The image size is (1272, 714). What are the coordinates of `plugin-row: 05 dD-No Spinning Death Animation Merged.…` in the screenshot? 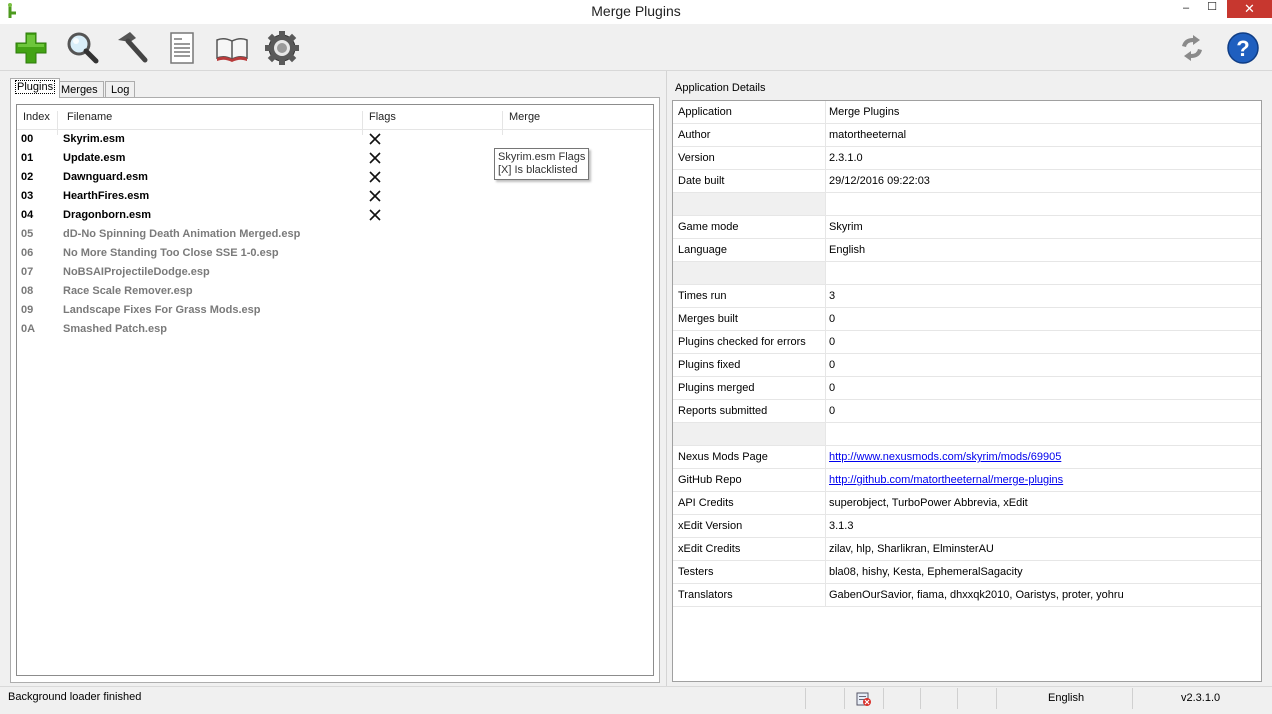 It's located at (335, 234).